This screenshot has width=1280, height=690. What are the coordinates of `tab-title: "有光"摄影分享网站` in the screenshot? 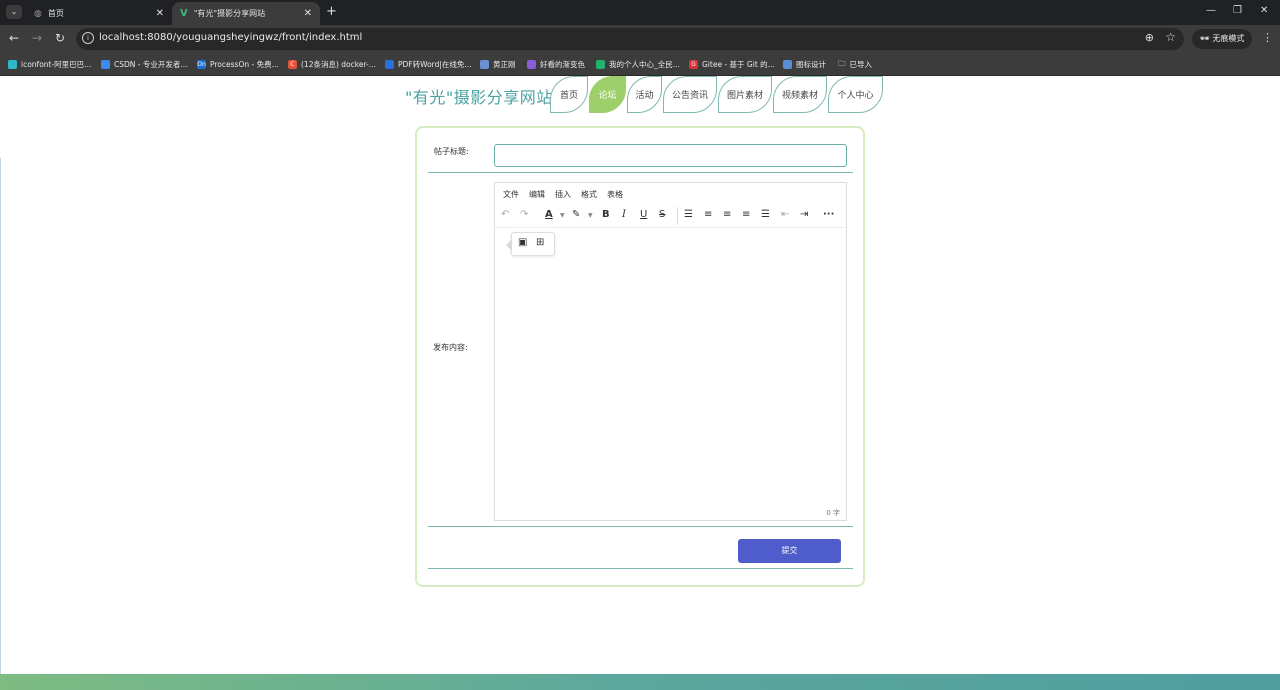 It's located at (229, 13).